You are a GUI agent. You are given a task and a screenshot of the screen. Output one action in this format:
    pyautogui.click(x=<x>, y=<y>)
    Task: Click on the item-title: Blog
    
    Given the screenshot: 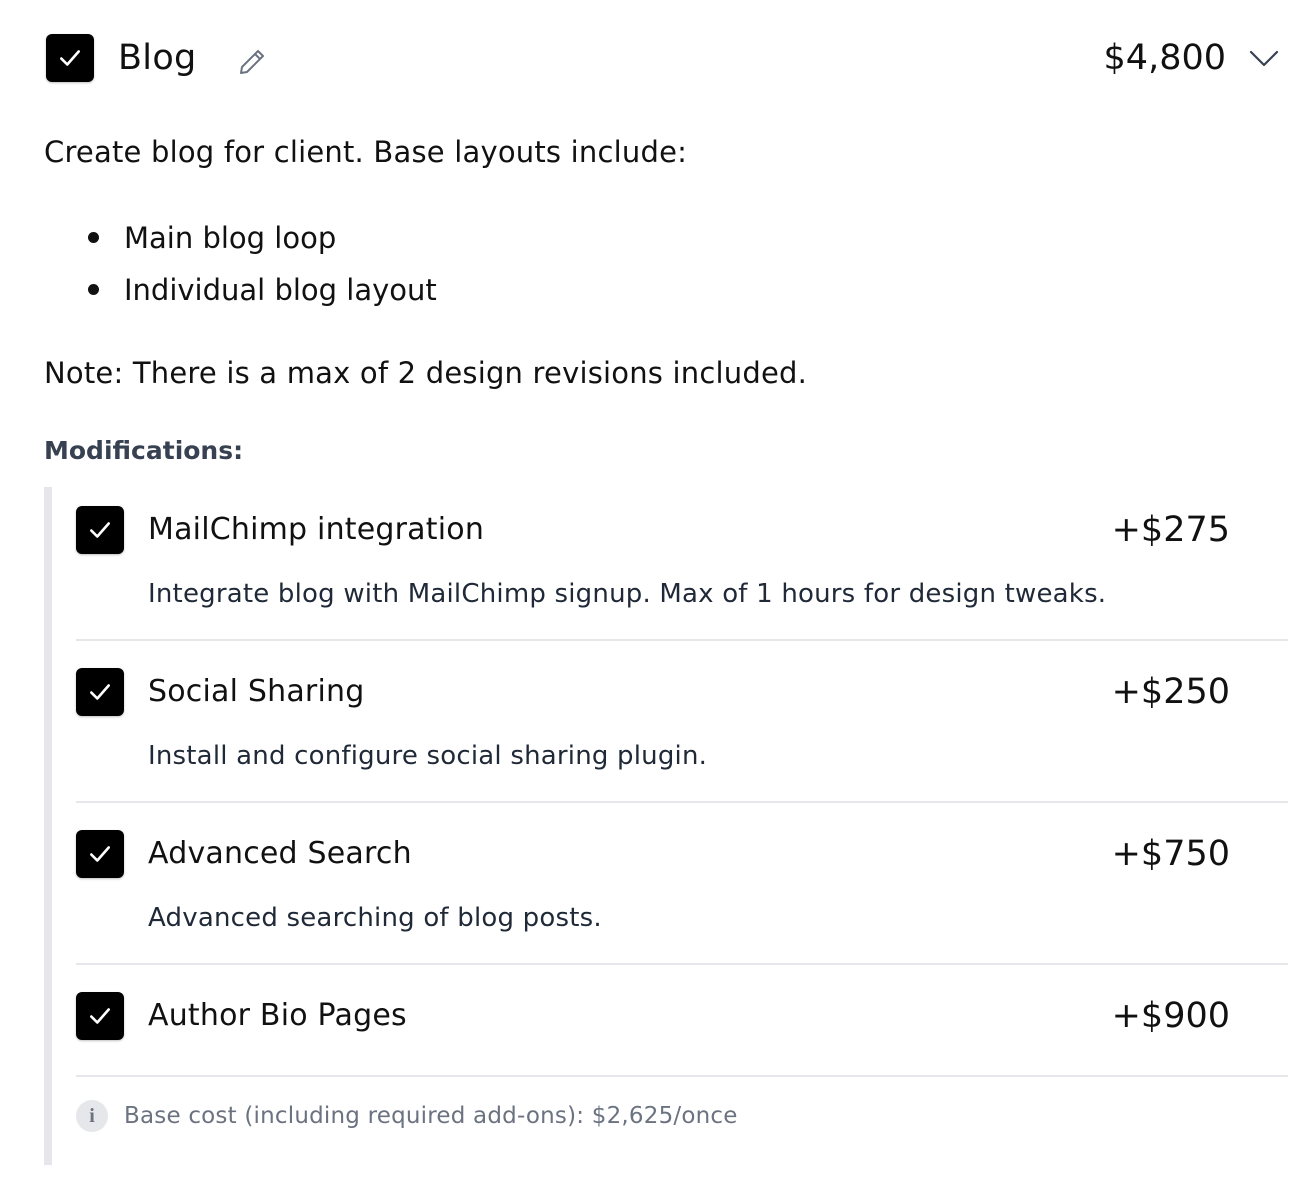 What is the action you would take?
    pyautogui.click(x=157, y=58)
    